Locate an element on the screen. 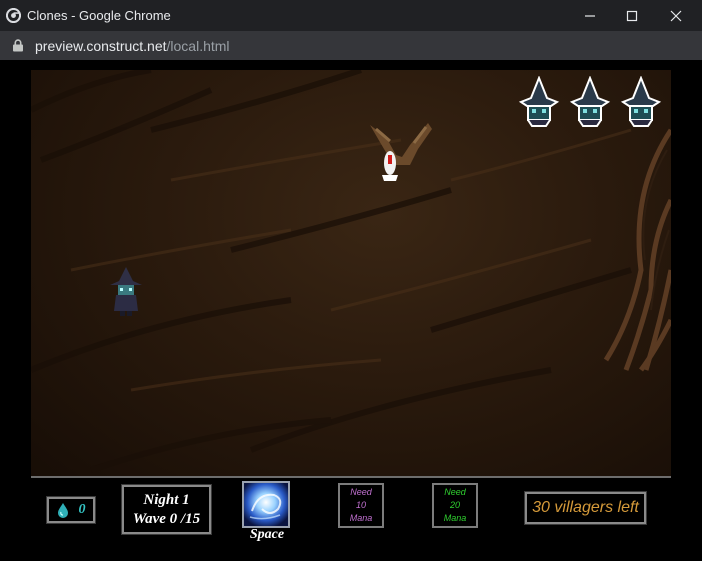 The width and height of the screenshot is (702, 561). skill-3-line-1: Need is located at coordinates (455, 492).